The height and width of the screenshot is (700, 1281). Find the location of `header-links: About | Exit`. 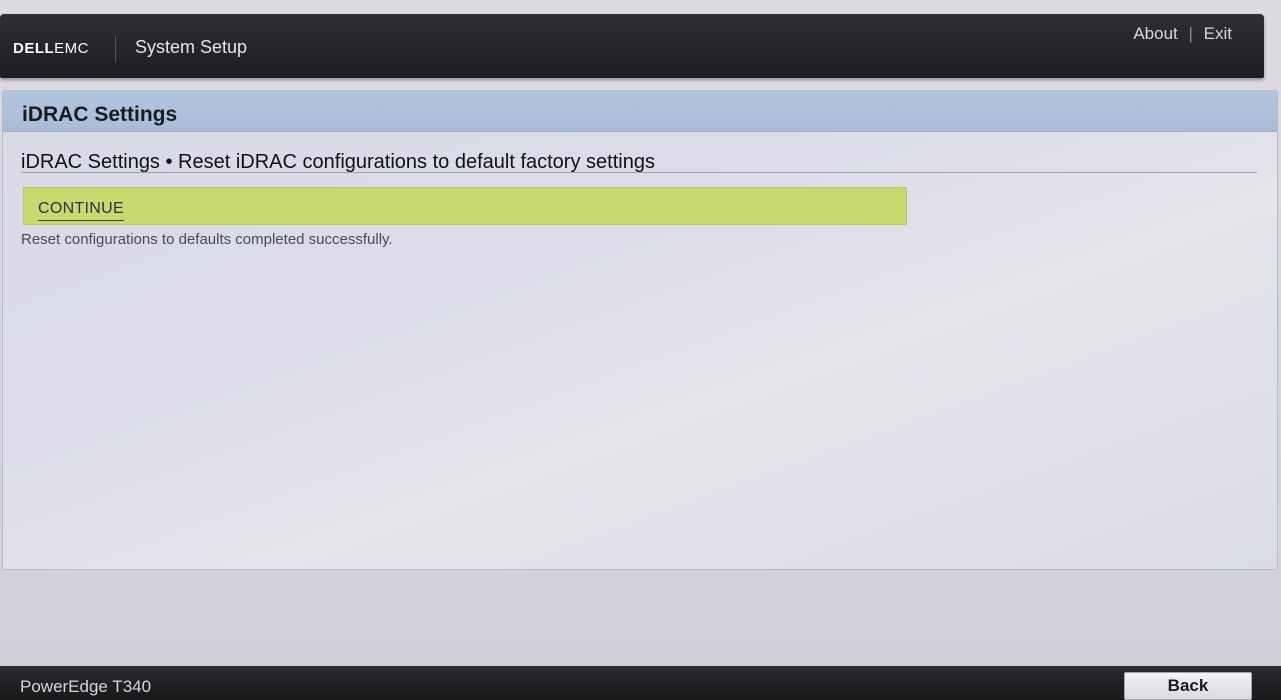

header-links: About | Exit is located at coordinates (1182, 34).